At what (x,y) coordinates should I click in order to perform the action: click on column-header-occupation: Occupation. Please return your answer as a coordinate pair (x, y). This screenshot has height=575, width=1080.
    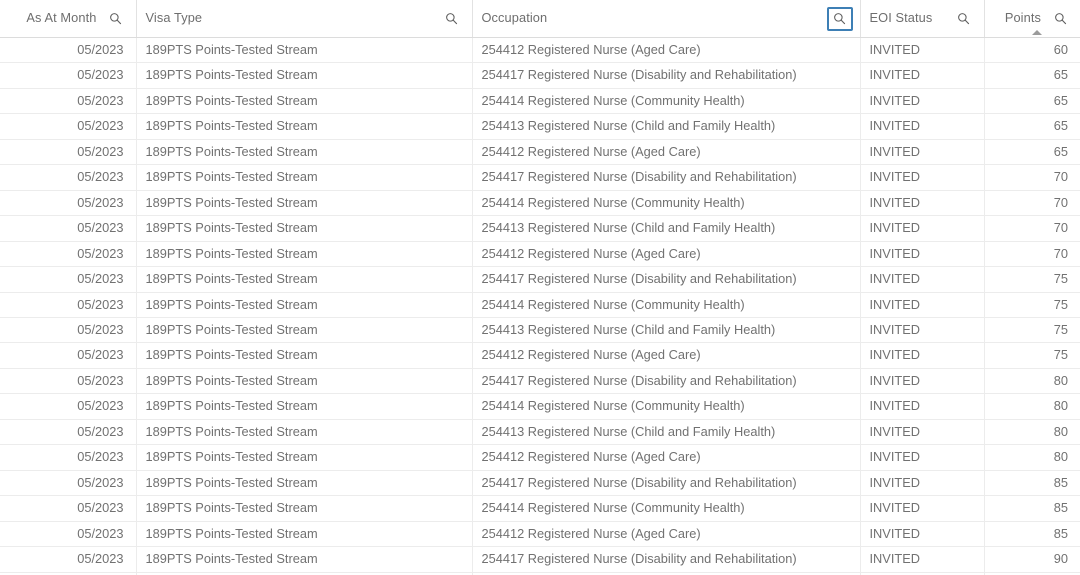
    Looking at the image, I should click on (666, 19).